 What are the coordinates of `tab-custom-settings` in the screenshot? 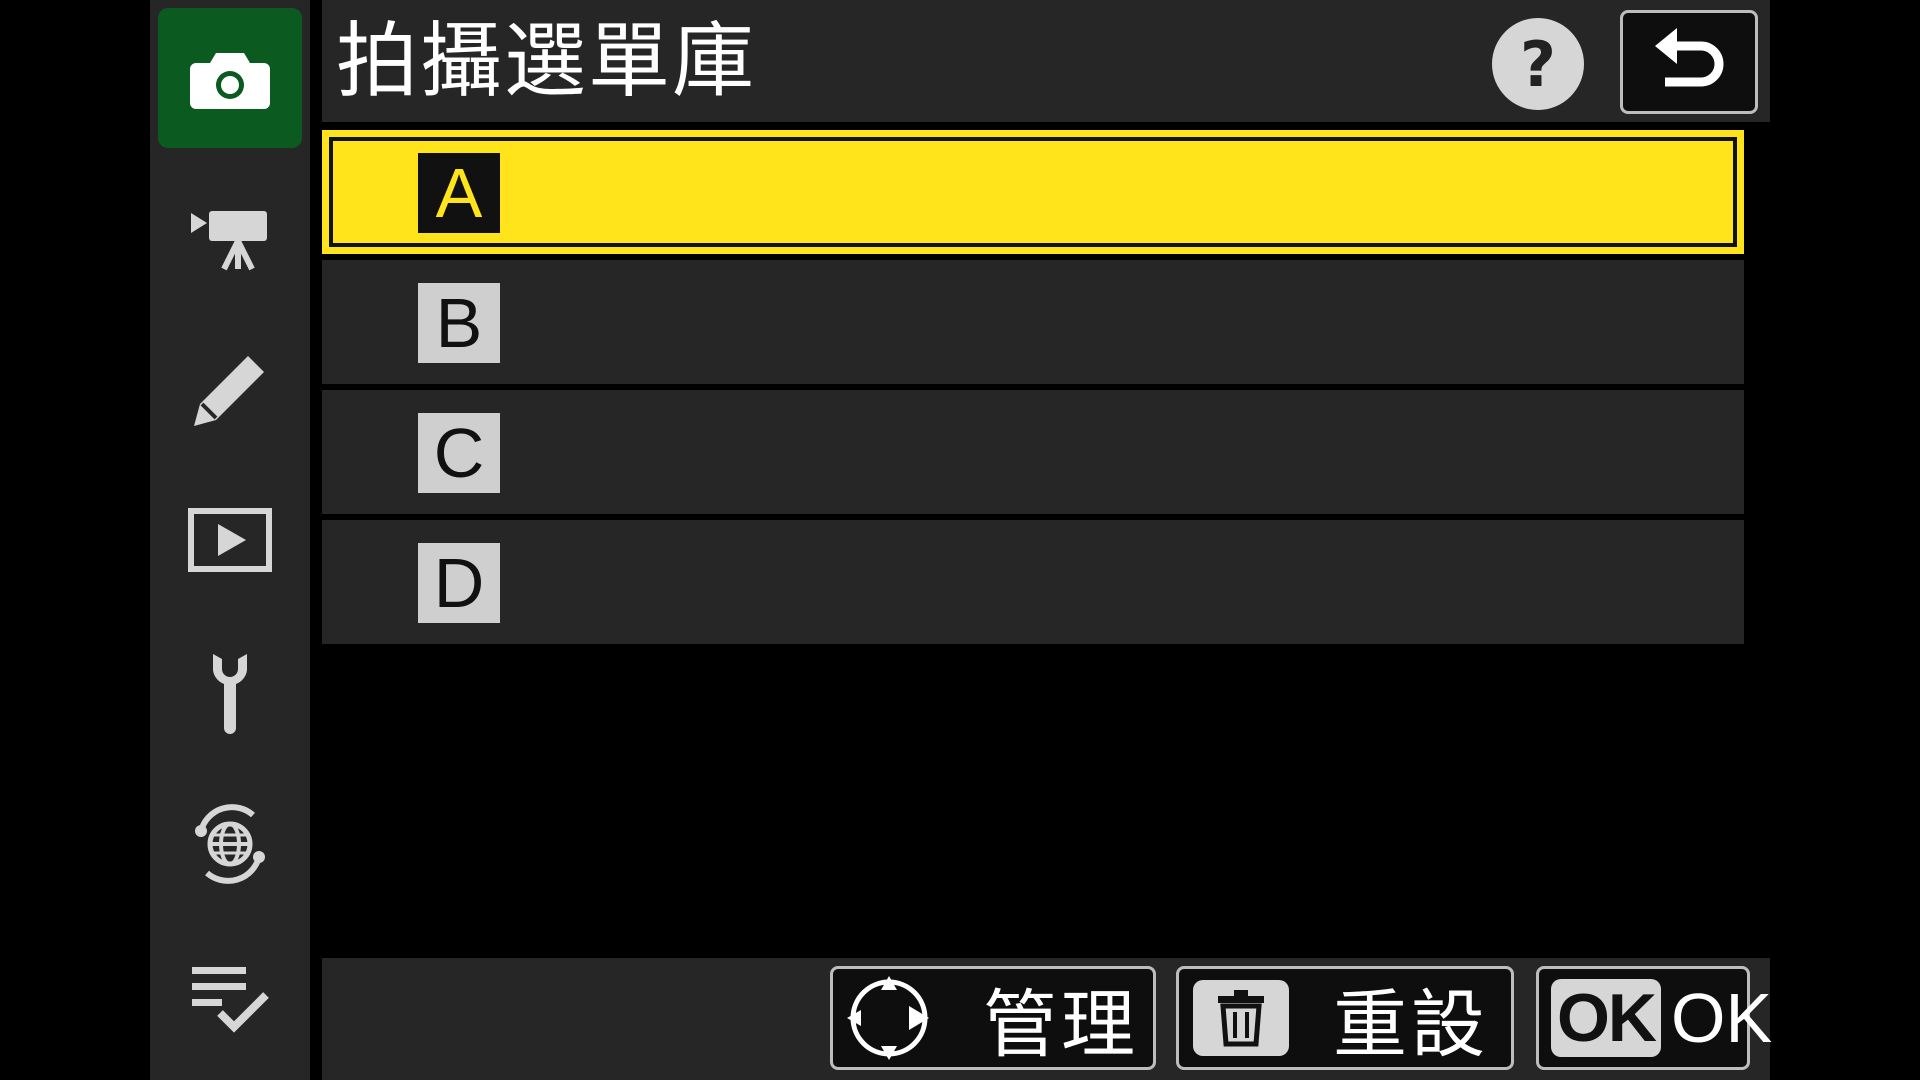 It's located at (230, 390).